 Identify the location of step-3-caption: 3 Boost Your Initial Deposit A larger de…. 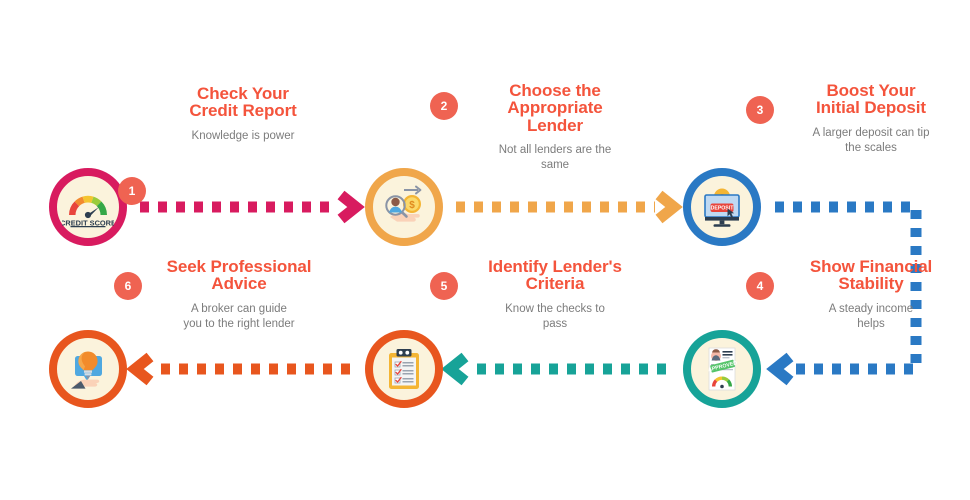
(851, 119).